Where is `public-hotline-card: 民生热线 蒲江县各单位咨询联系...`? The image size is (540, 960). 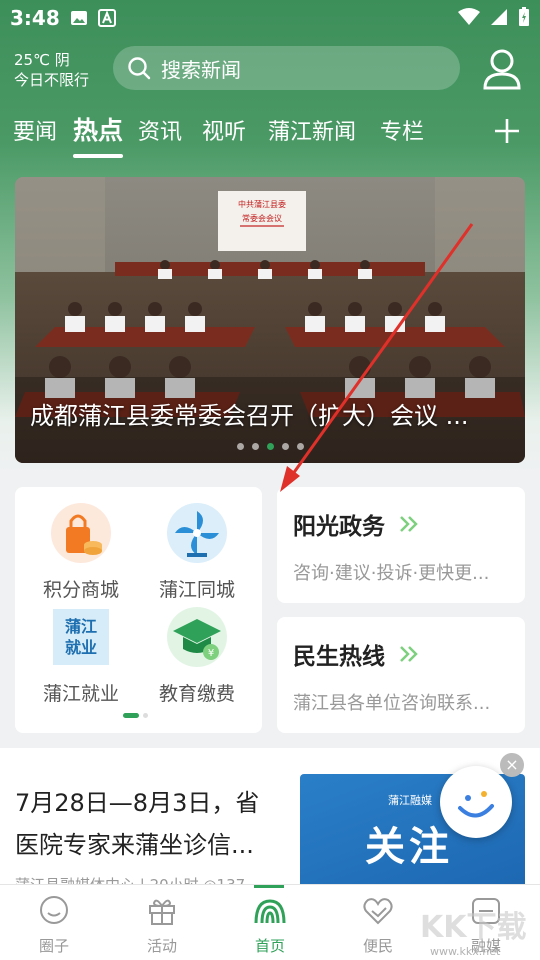 public-hotline-card: 民生热线 蒲江县各单位咨询联系... is located at coordinates (401, 675).